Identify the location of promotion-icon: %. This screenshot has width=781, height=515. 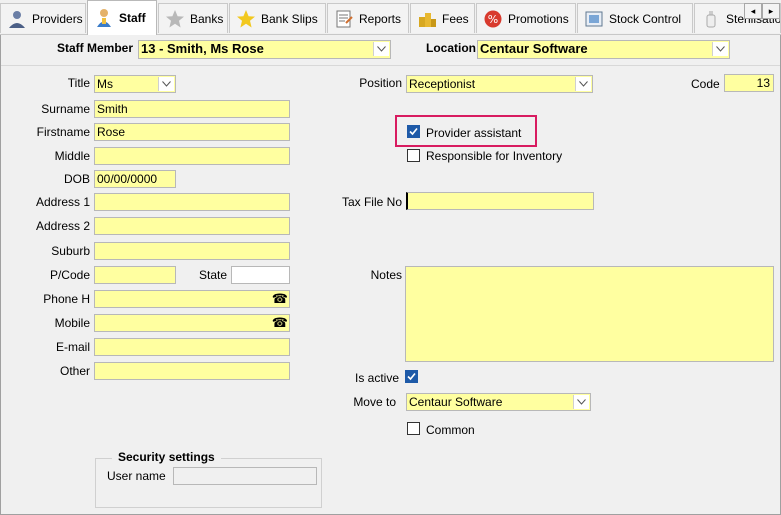
(493, 19).